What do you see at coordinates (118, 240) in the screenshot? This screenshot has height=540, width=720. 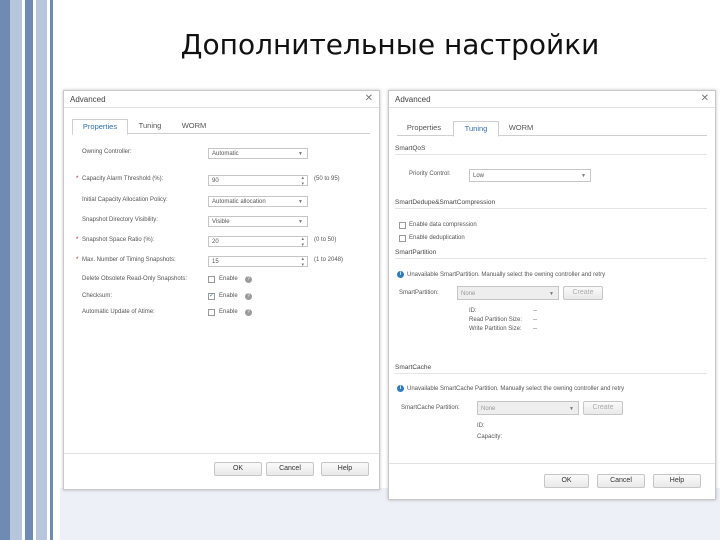 I see `snapshot-ratio-text: Snapshot Space Ratio (%):` at bounding box center [118, 240].